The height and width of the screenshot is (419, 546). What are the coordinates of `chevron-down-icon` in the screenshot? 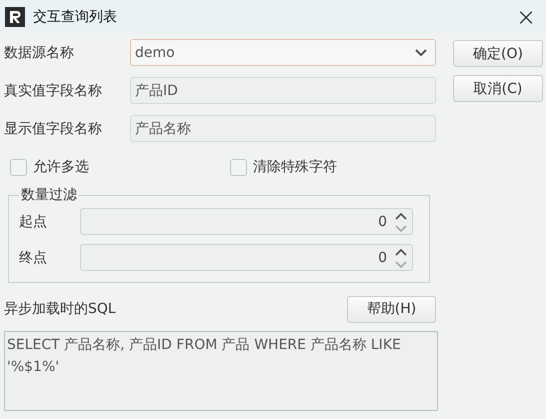 It's located at (421, 52).